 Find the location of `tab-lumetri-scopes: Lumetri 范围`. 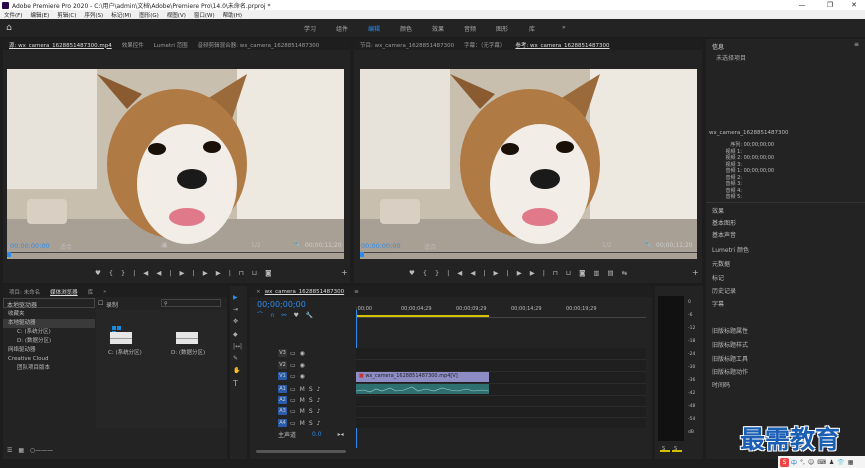

tab-lumetri-scopes: Lumetri 范围 is located at coordinates (171, 45).